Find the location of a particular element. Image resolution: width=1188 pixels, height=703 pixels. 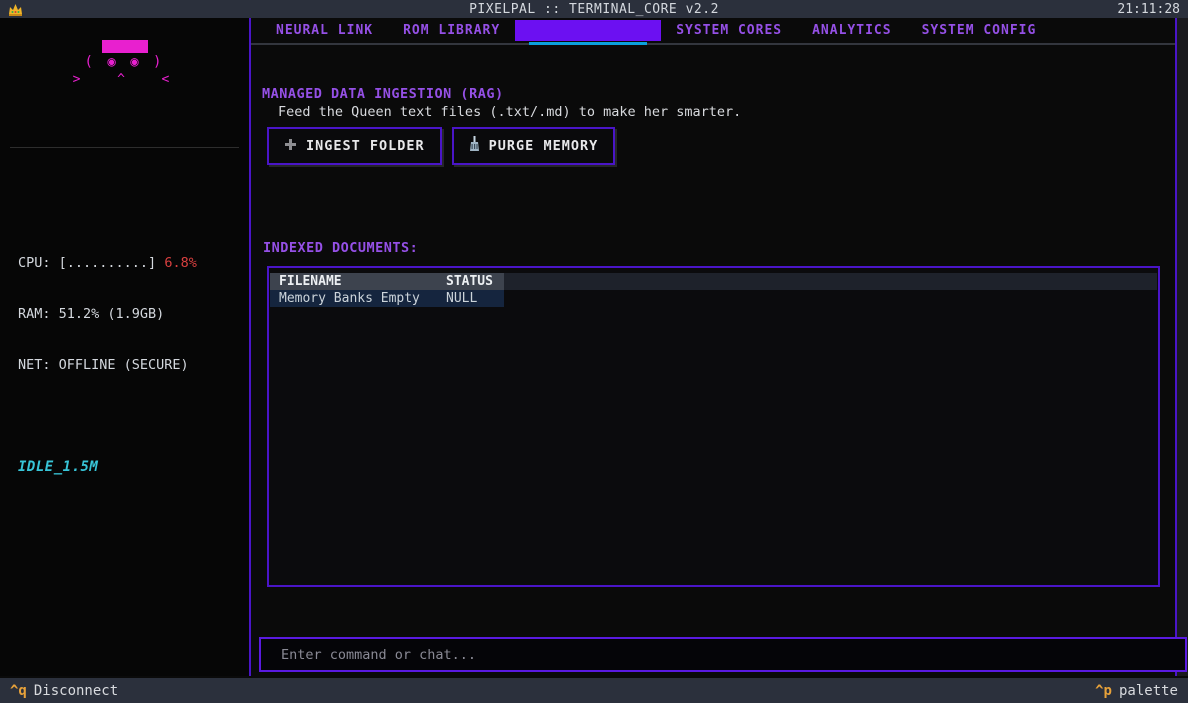

action-buttons: INGEST FOLDER PURGE MEMORY is located at coordinates (441, 146).